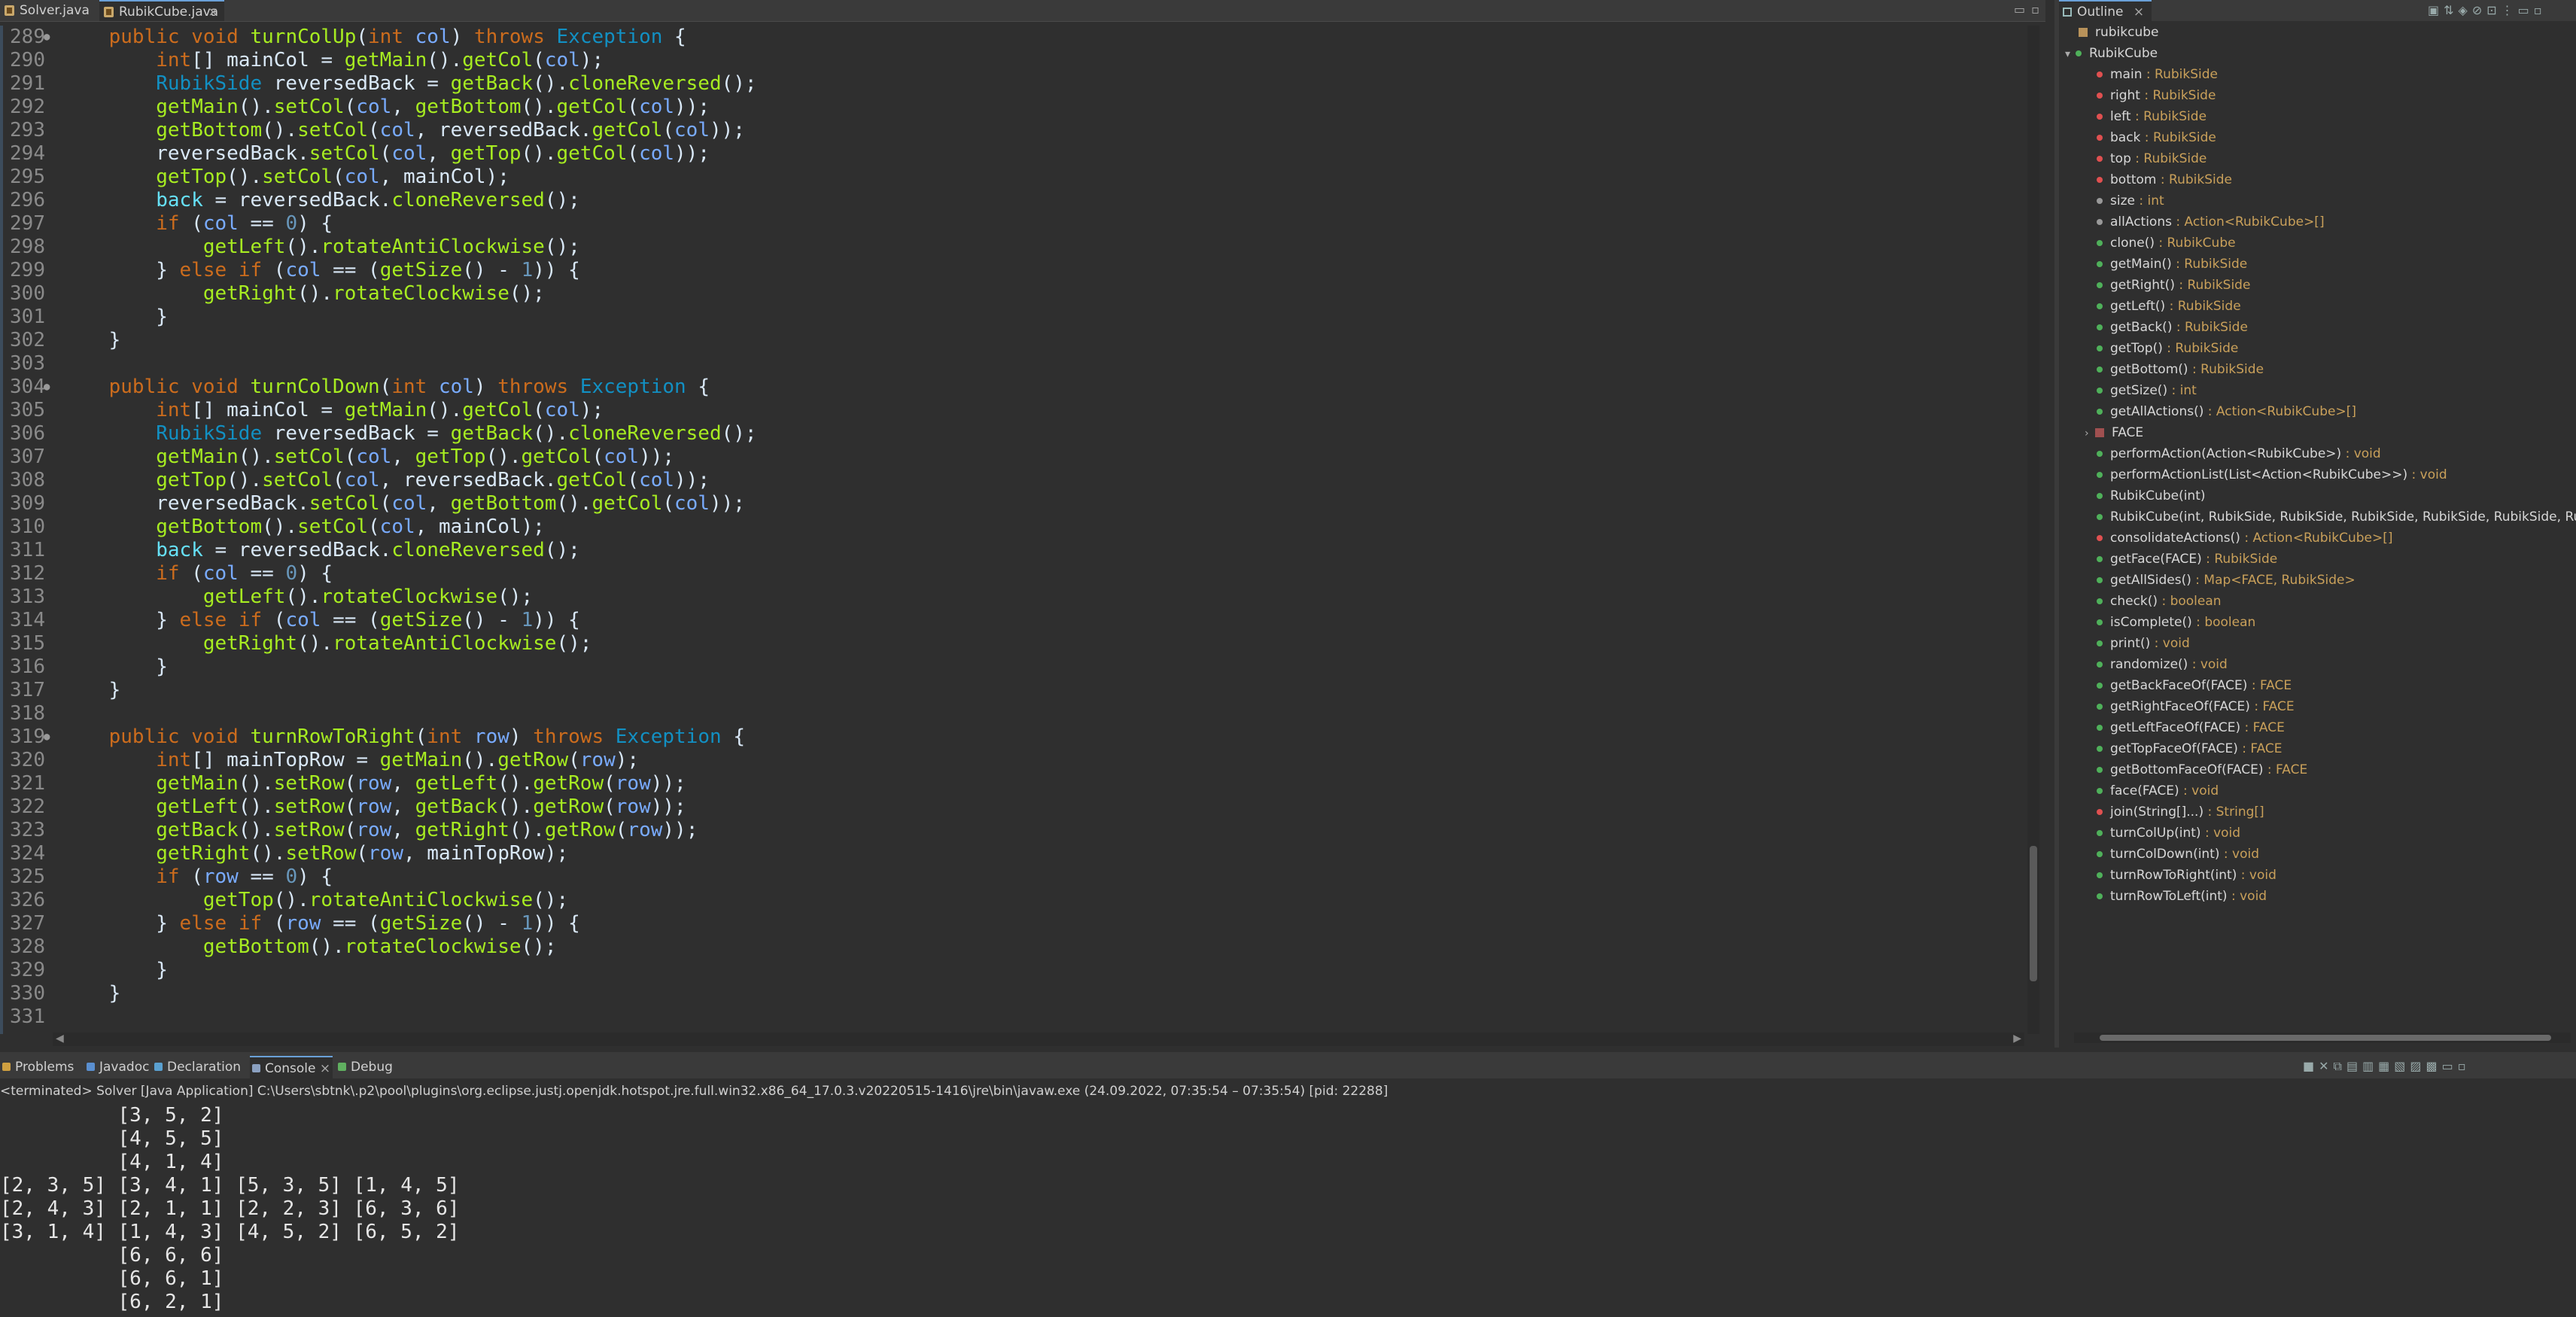  Describe the element at coordinates (1038, 1039) in the screenshot. I see `editor-horizontal-scrollbar: ◀ ▶` at that location.